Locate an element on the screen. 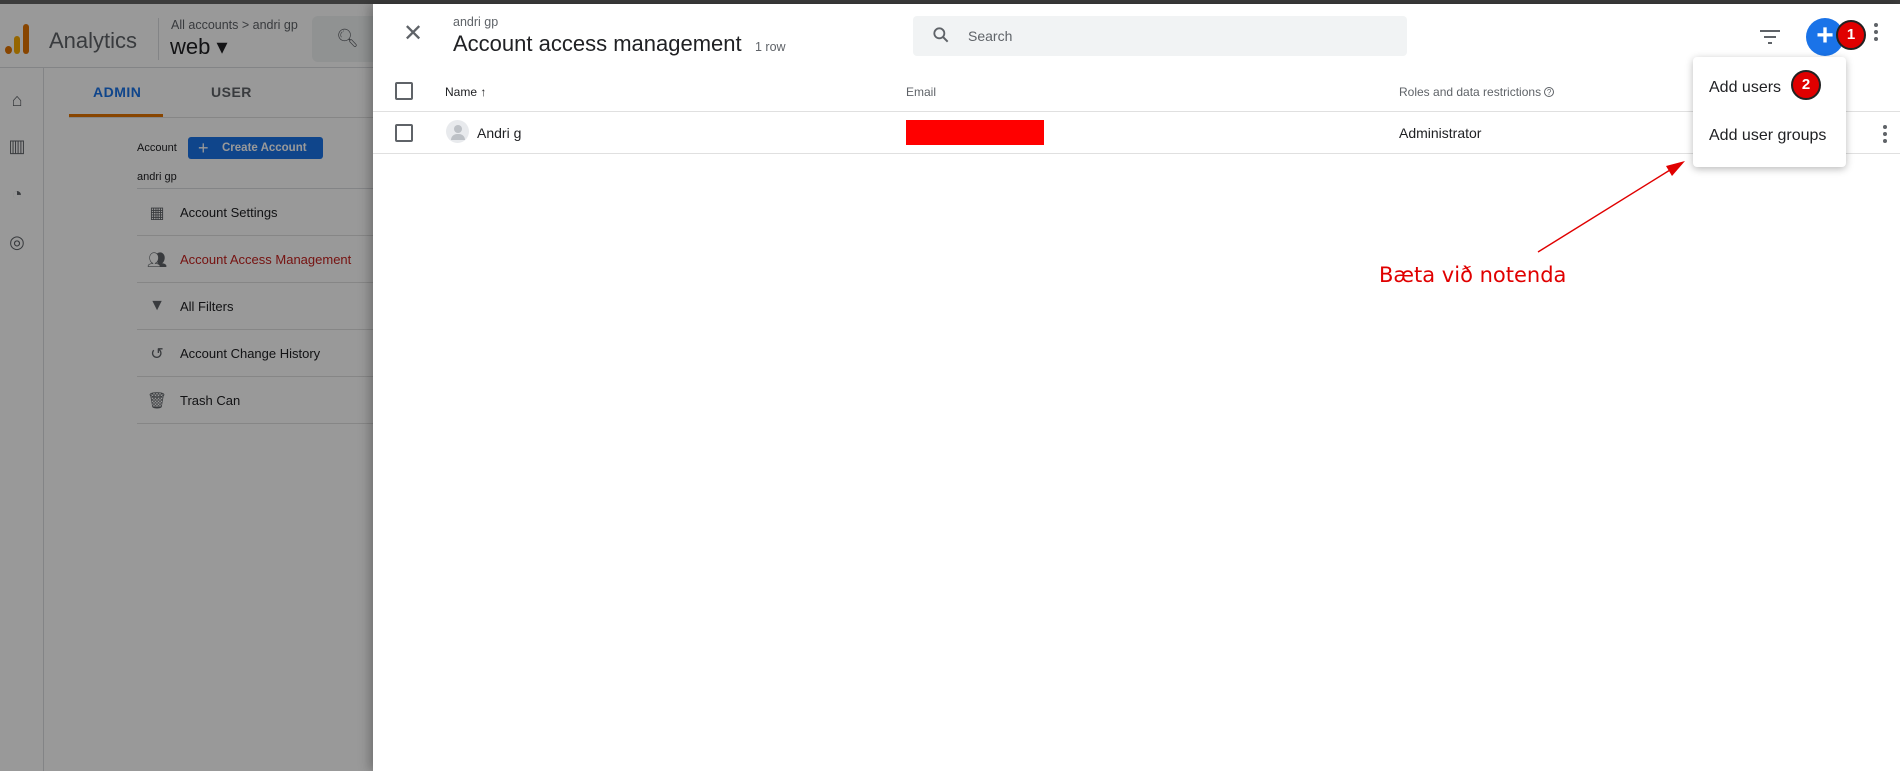  menu-add-user-groups: Add user groups is located at coordinates (1767, 136).